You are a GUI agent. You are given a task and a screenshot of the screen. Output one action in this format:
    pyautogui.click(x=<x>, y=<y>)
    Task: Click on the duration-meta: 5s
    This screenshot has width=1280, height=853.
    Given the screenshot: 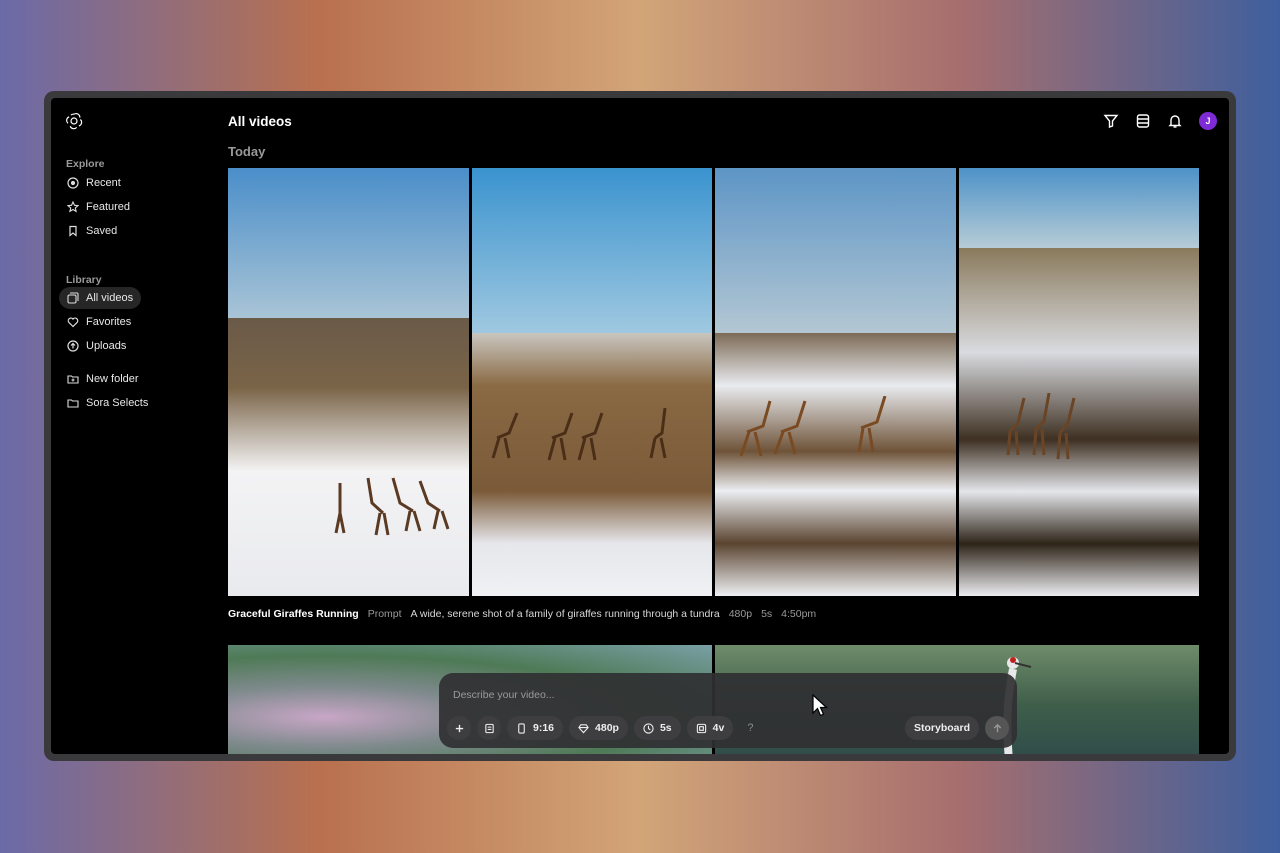 What is the action you would take?
    pyautogui.click(x=767, y=614)
    